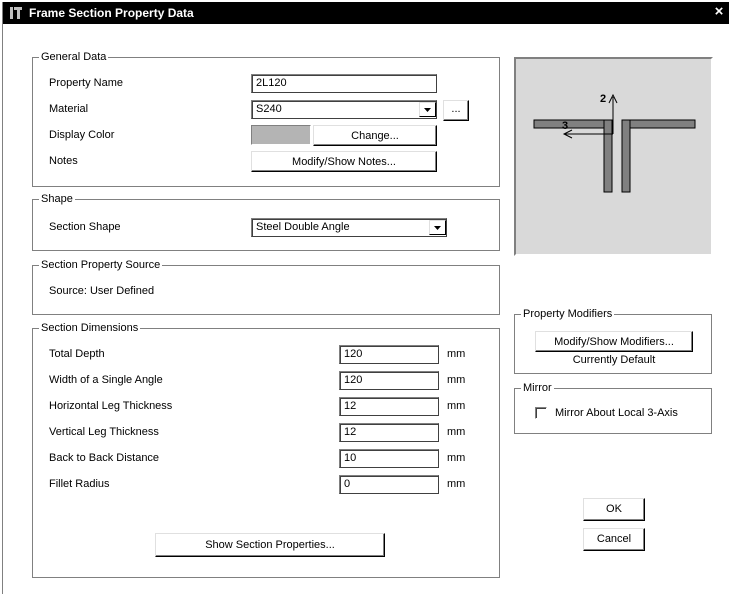 Image resolution: width=729 pixels, height=594 pixels. I want to click on material-select: S240, so click(344, 109).